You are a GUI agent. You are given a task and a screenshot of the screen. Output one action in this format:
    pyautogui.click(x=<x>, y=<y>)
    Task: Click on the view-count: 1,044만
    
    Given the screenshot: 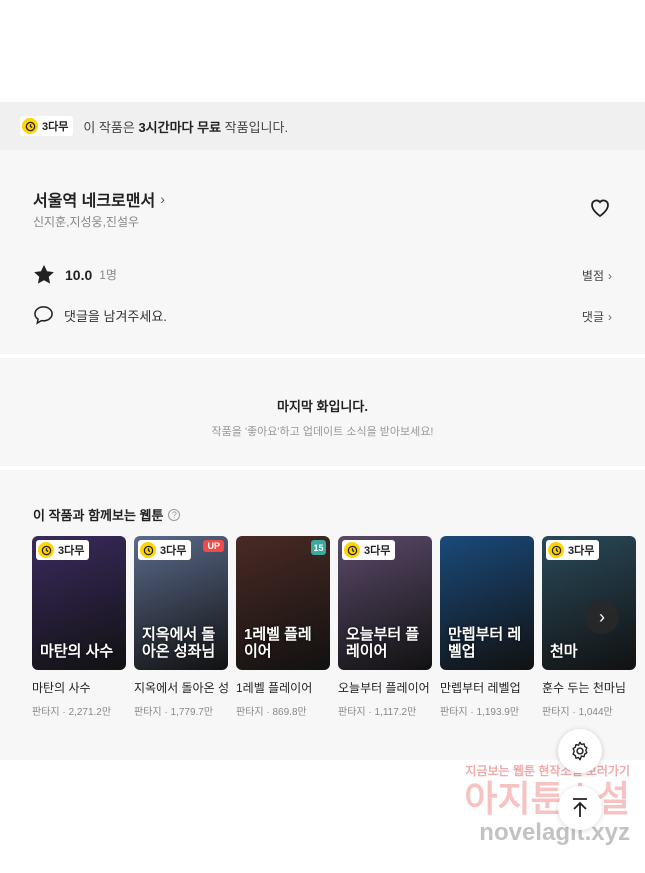 What is the action you would take?
    pyautogui.click(x=595, y=712)
    